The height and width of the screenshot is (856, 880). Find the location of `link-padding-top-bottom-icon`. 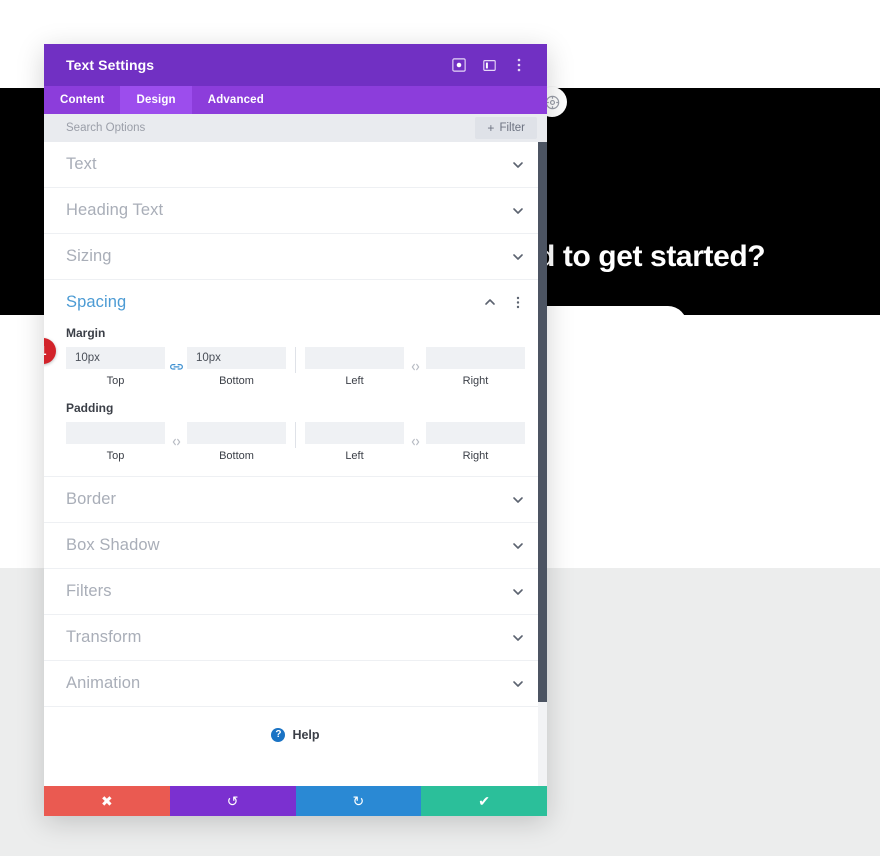

link-padding-top-bottom-icon is located at coordinates (176, 442).